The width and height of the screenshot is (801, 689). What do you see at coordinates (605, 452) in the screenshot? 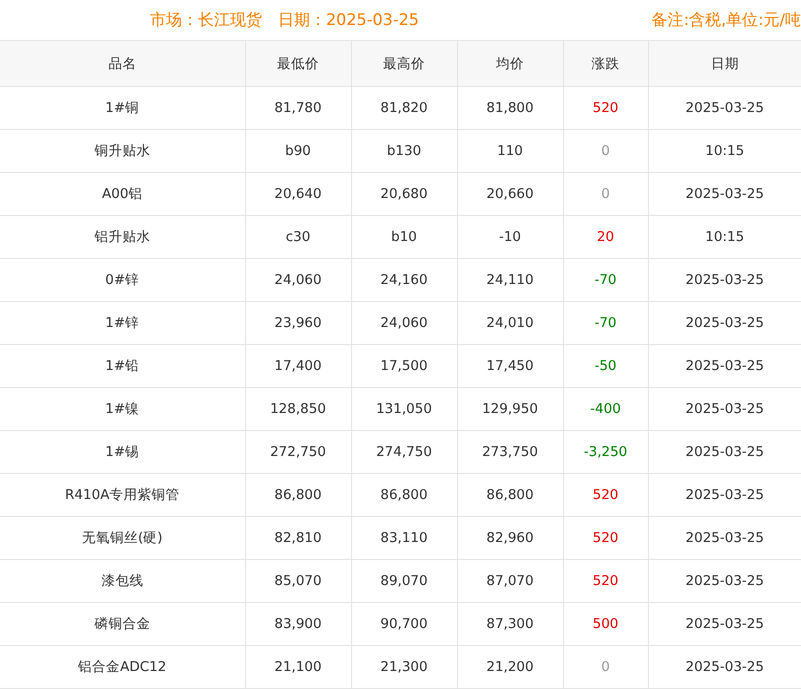
I see `table-cell: -3,250` at bounding box center [605, 452].